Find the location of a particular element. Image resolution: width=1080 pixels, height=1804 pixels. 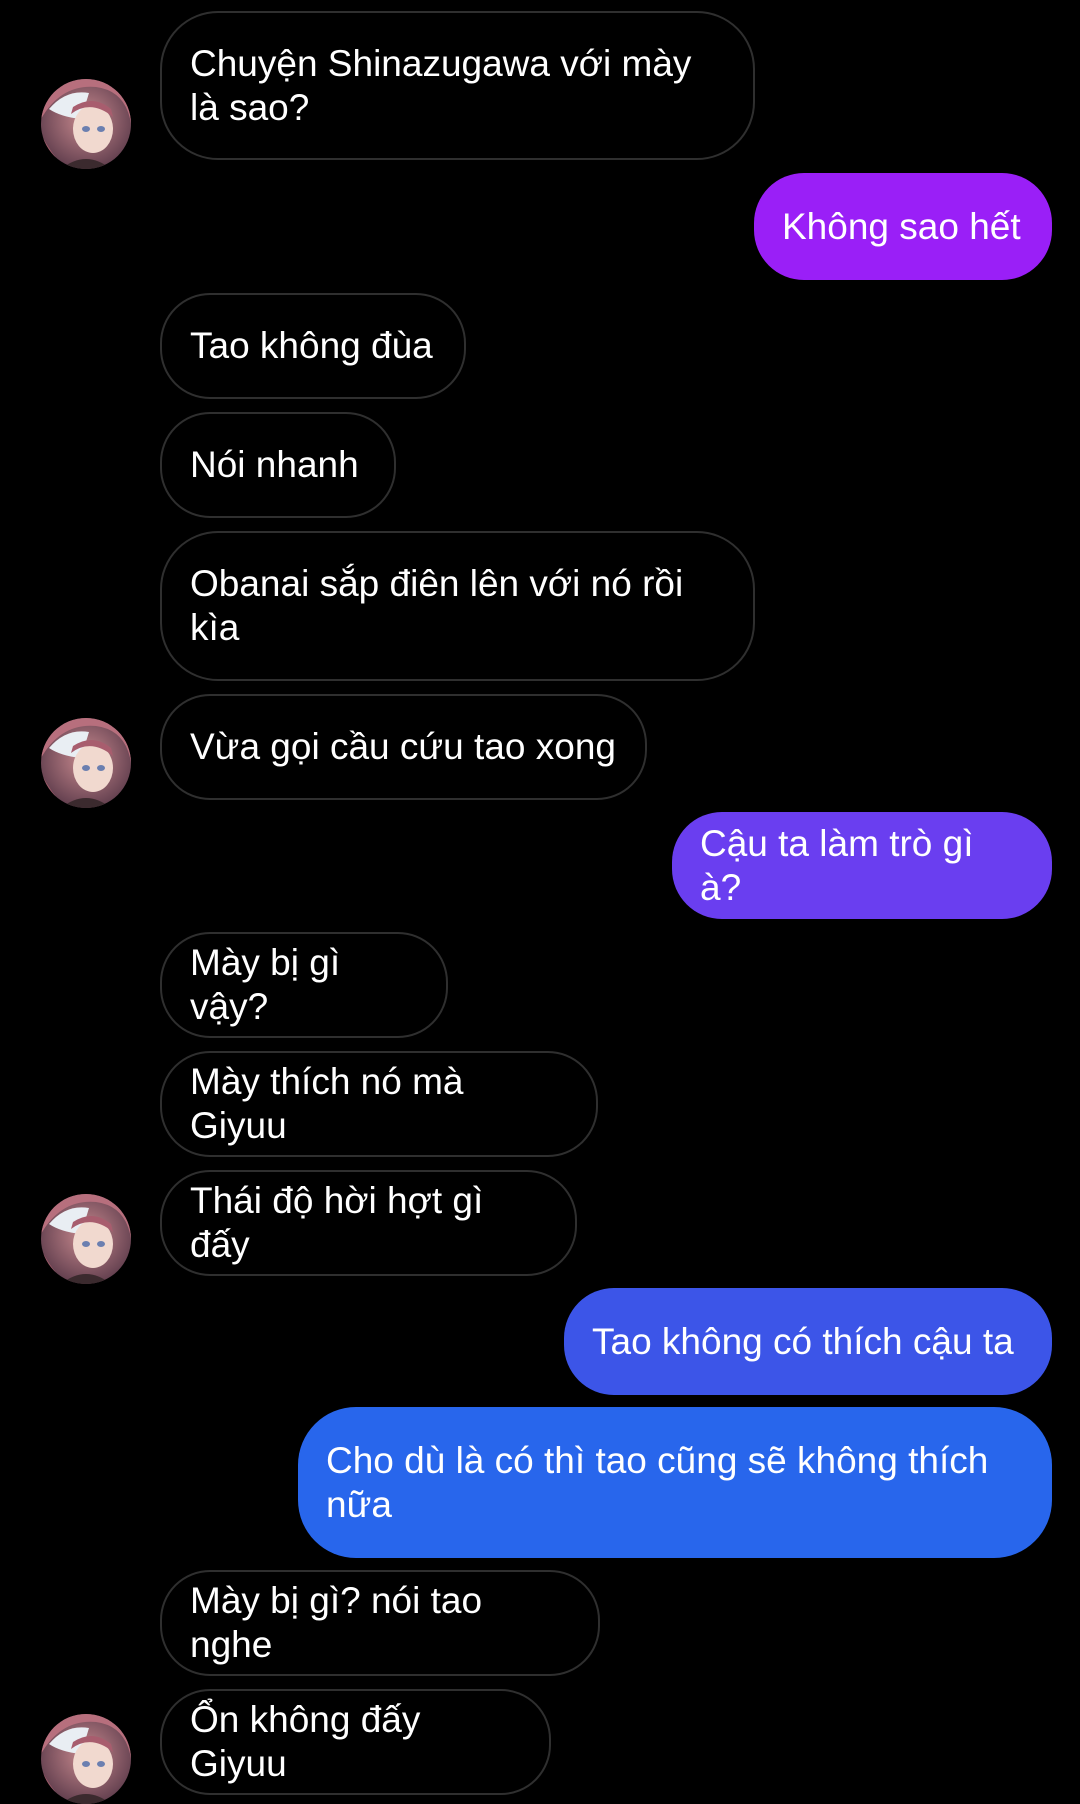

outgoing-message-bubble: Tao không có thích cậu ta is located at coordinates (808, 1341).